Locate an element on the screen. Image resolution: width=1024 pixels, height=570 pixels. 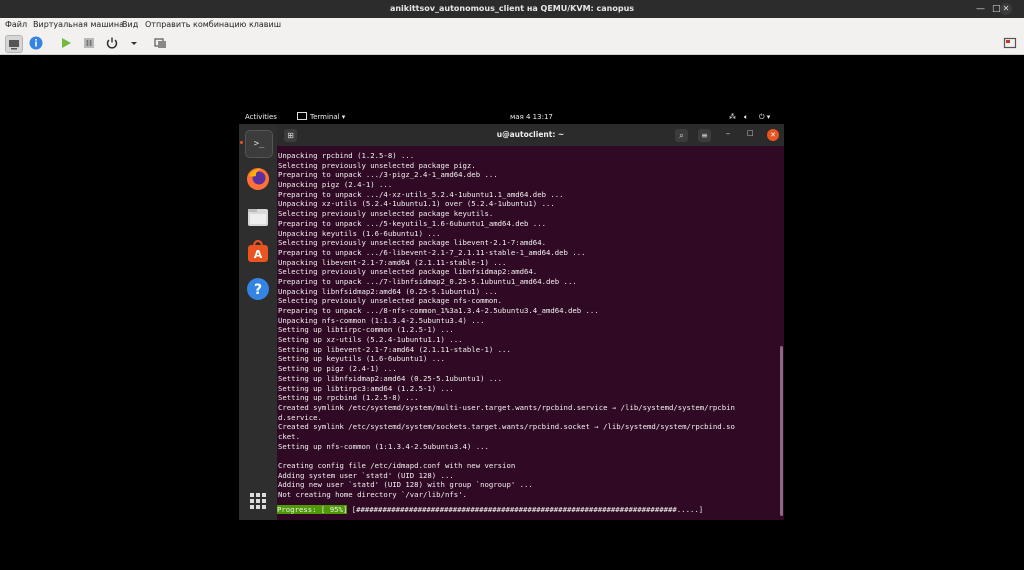
files-icon is located at coordinates (258, 217).